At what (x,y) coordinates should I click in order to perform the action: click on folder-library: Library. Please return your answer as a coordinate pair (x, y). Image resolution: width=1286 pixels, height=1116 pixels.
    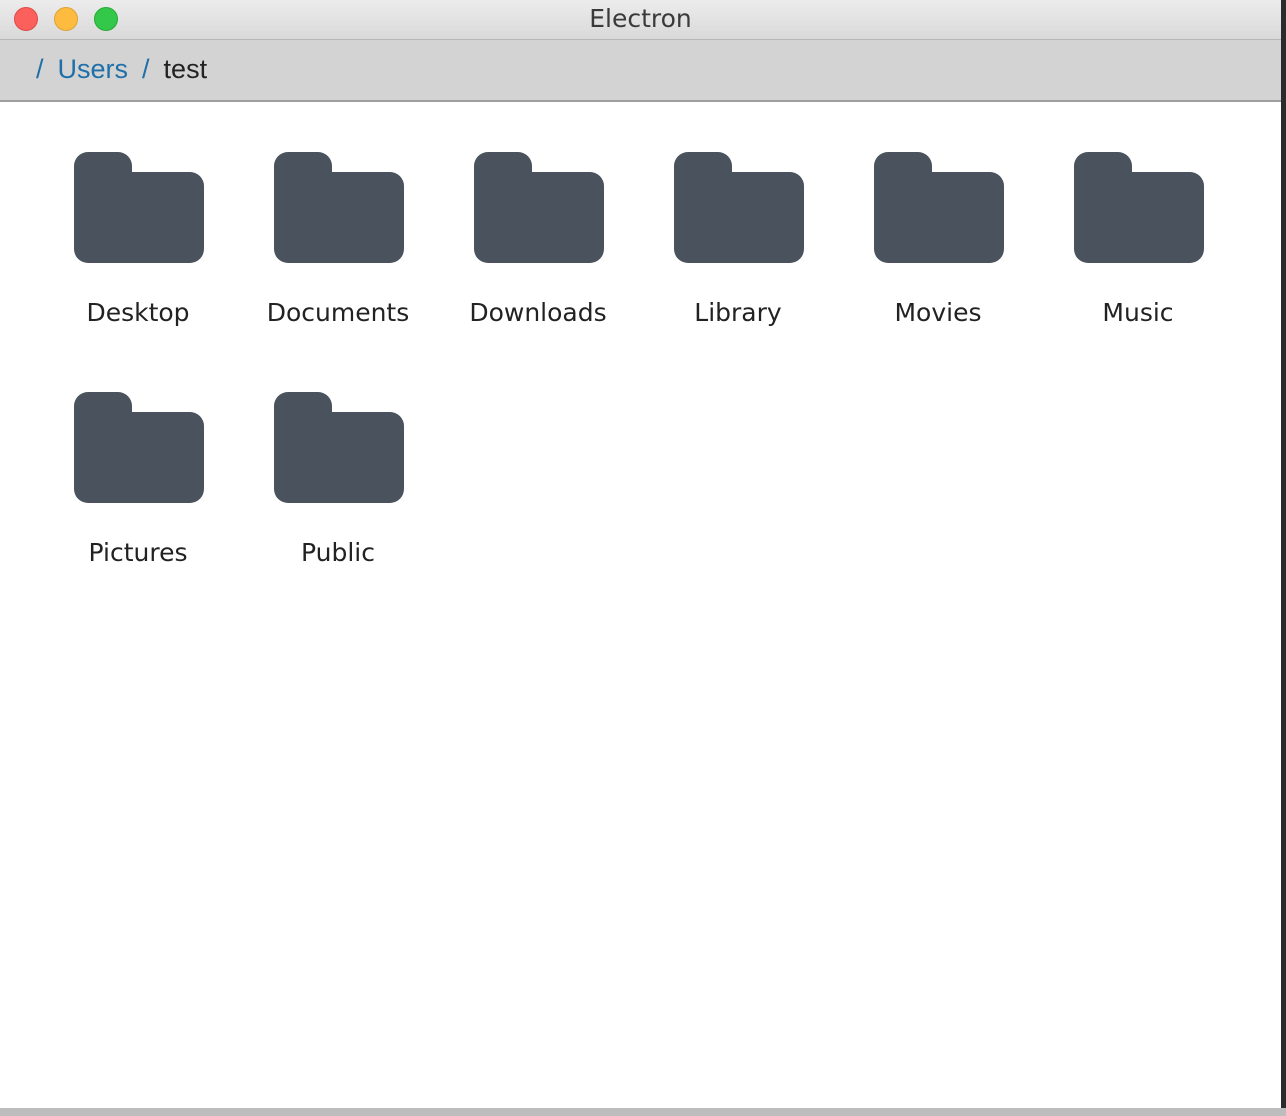
    Looking at the image, I should click on (738, 252).